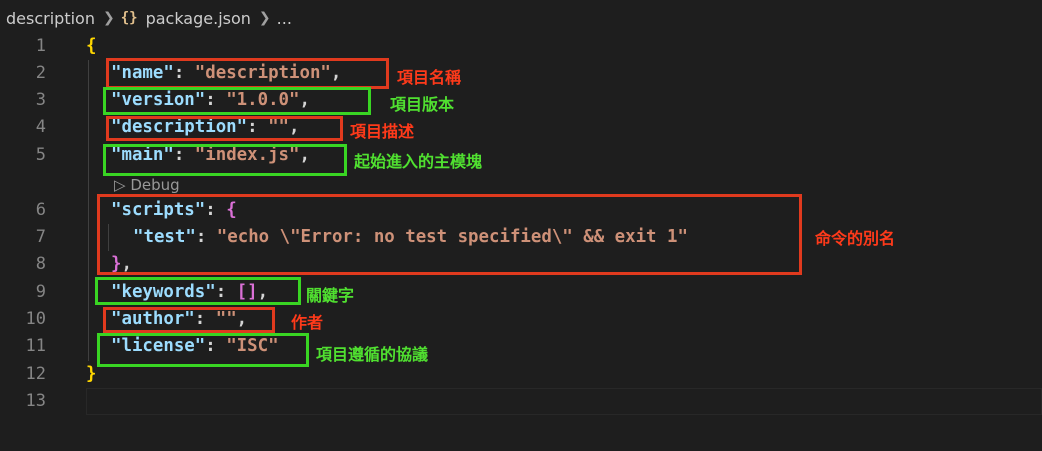 The width and height of the screenshot is (1042, 451). Describe the element at coordinates (35, 319) in the screenshot. I see `line-number: 10` at that location.